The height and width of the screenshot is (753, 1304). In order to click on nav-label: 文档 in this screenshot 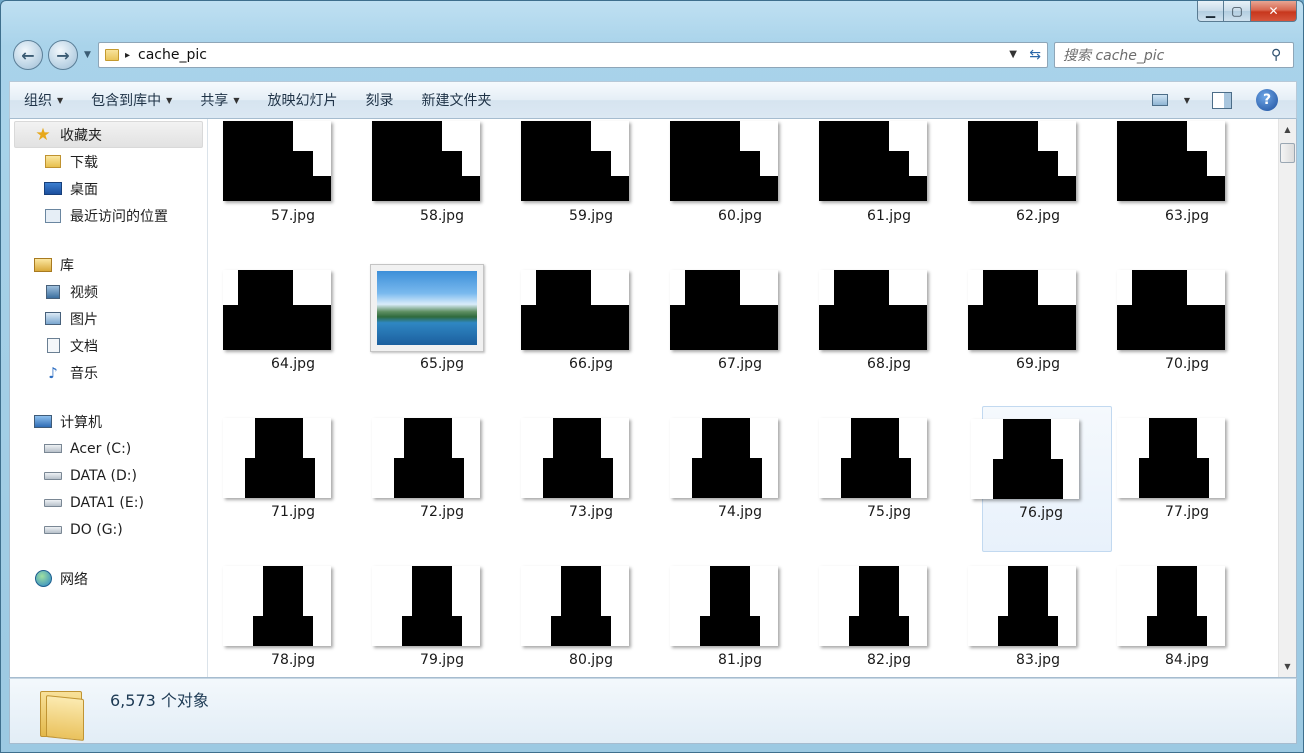, I will do `click(84, 346)`.